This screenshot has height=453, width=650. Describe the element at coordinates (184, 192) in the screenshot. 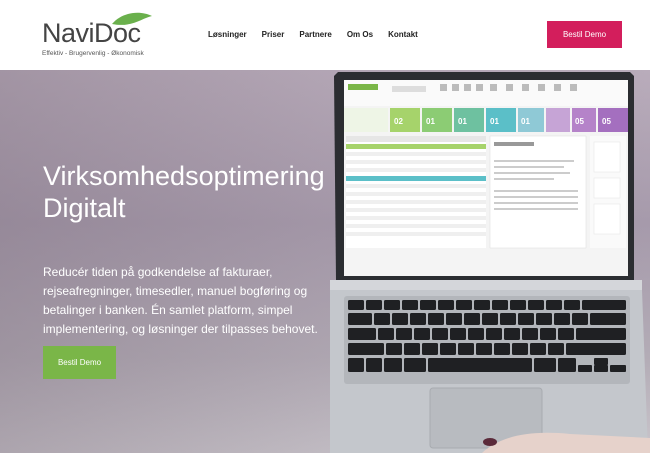

I see `hero-title: Virksomhedsoptimering Digitalt` at that location.